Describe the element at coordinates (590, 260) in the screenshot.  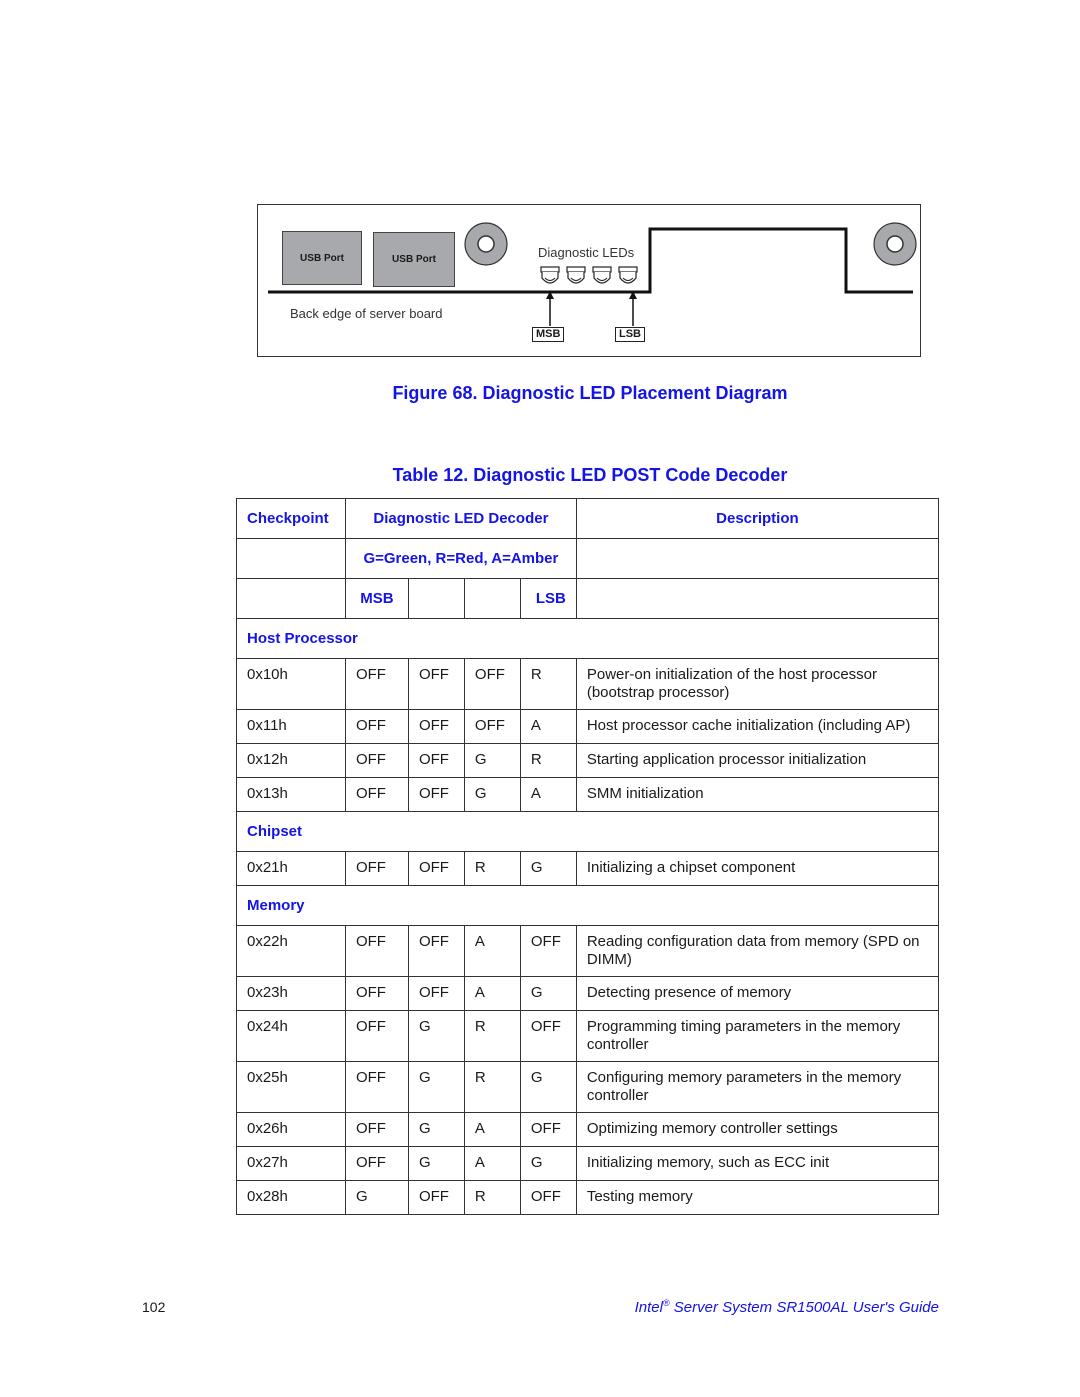
I see `board-edge-line` at that location.